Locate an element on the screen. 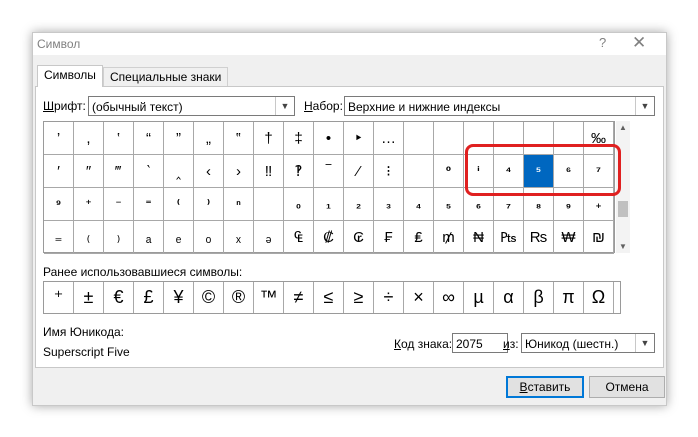  symbol-cell: ₄ is located at coordinates (419, 204).